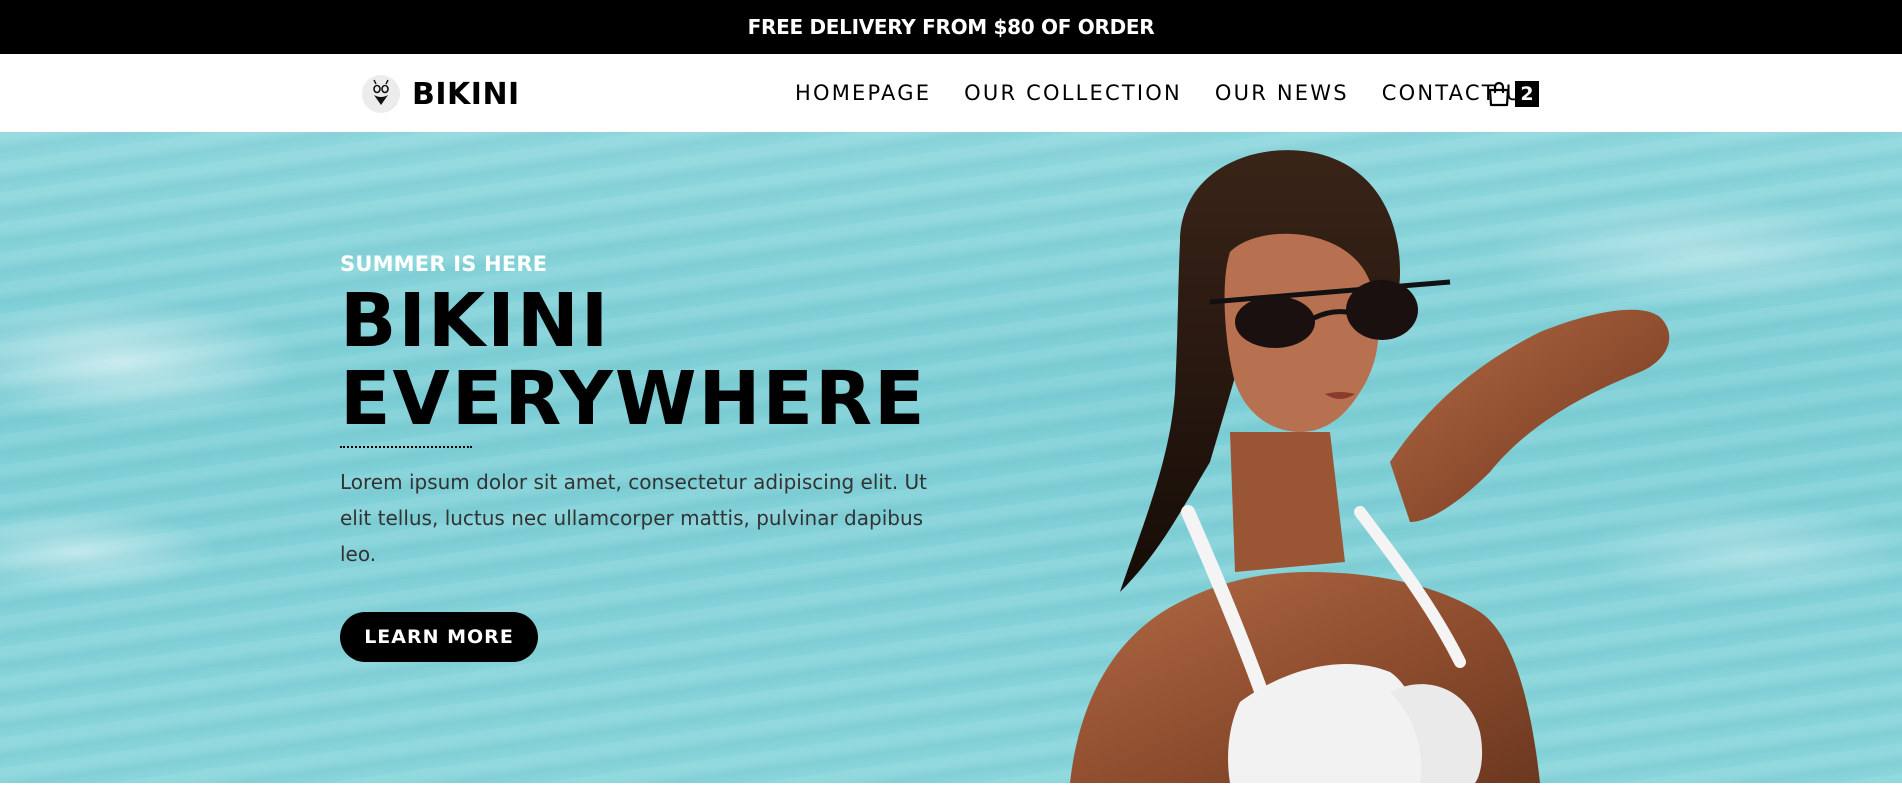 The height and width of the screenshot is (804, 1902). I want to click on nav-our-news: OUR NEWS, so click(1282, 93).